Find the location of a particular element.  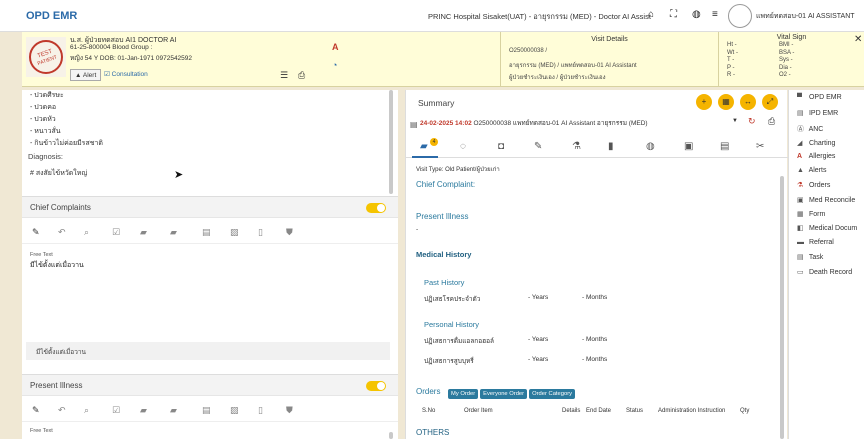

consultation-checkbox: ☑ Consultation is located at coordinates (126, 74).